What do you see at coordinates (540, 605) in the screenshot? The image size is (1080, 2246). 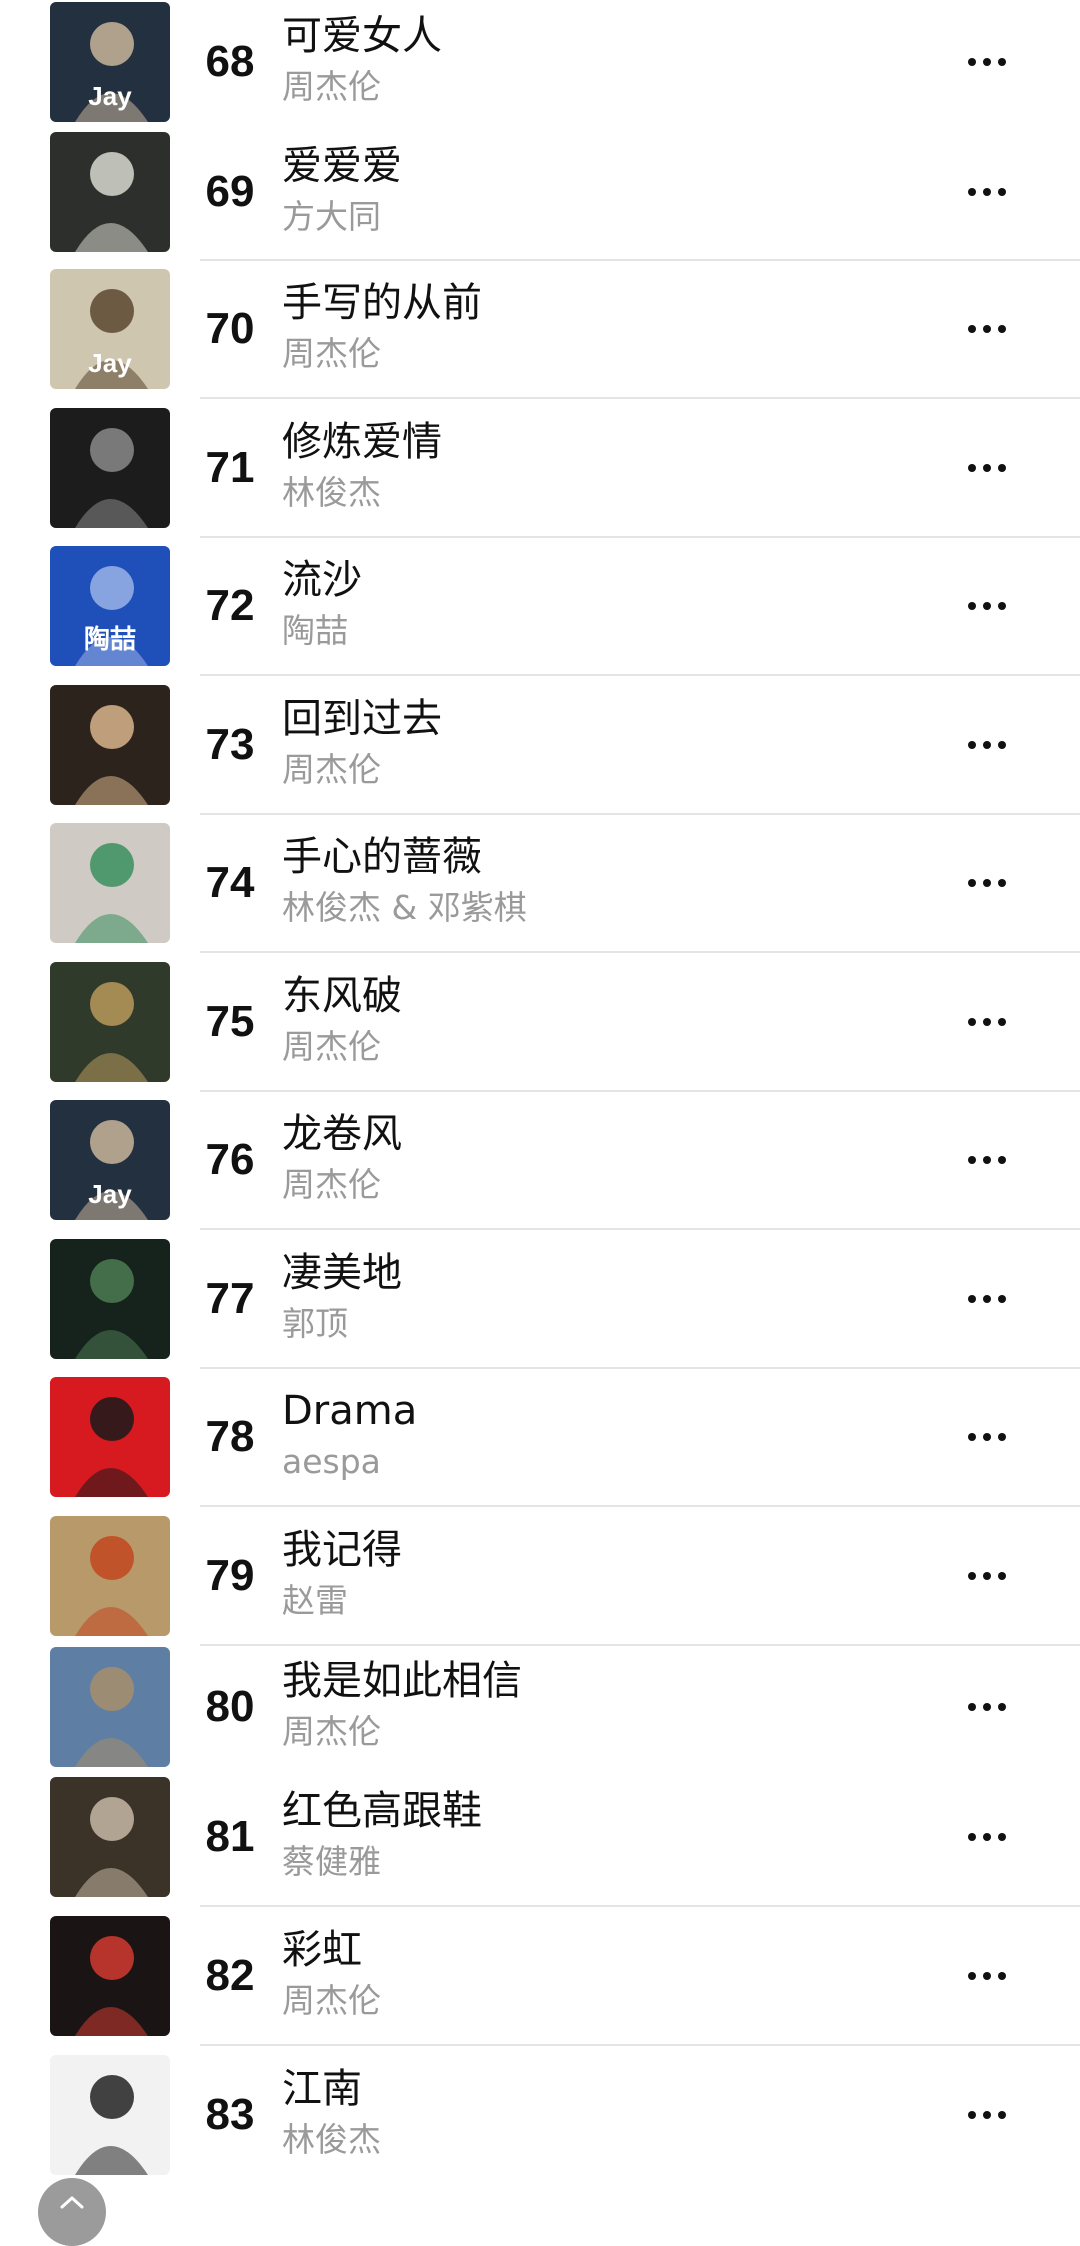 I see `song-row: 陶喆 72 流沙 陶喆` at bounding box center [540, 605].